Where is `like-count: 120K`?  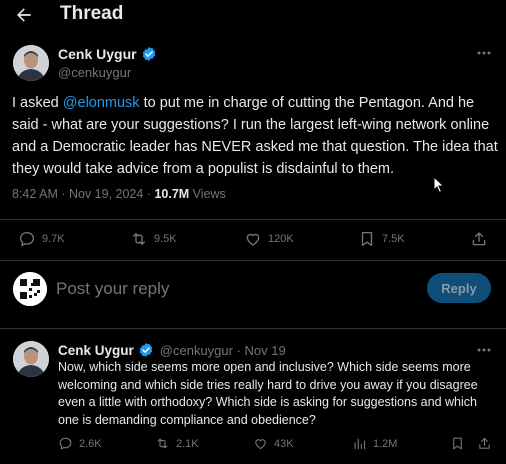
like-count: 120K is located at coordinates (281, 239).